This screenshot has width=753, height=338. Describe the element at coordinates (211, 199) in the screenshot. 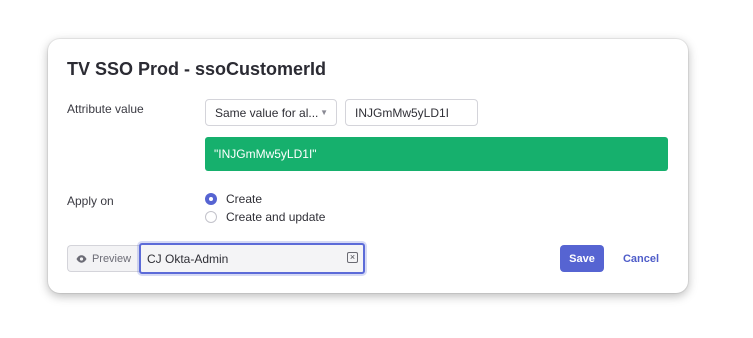

I see `radio-selected-icon` at that location.